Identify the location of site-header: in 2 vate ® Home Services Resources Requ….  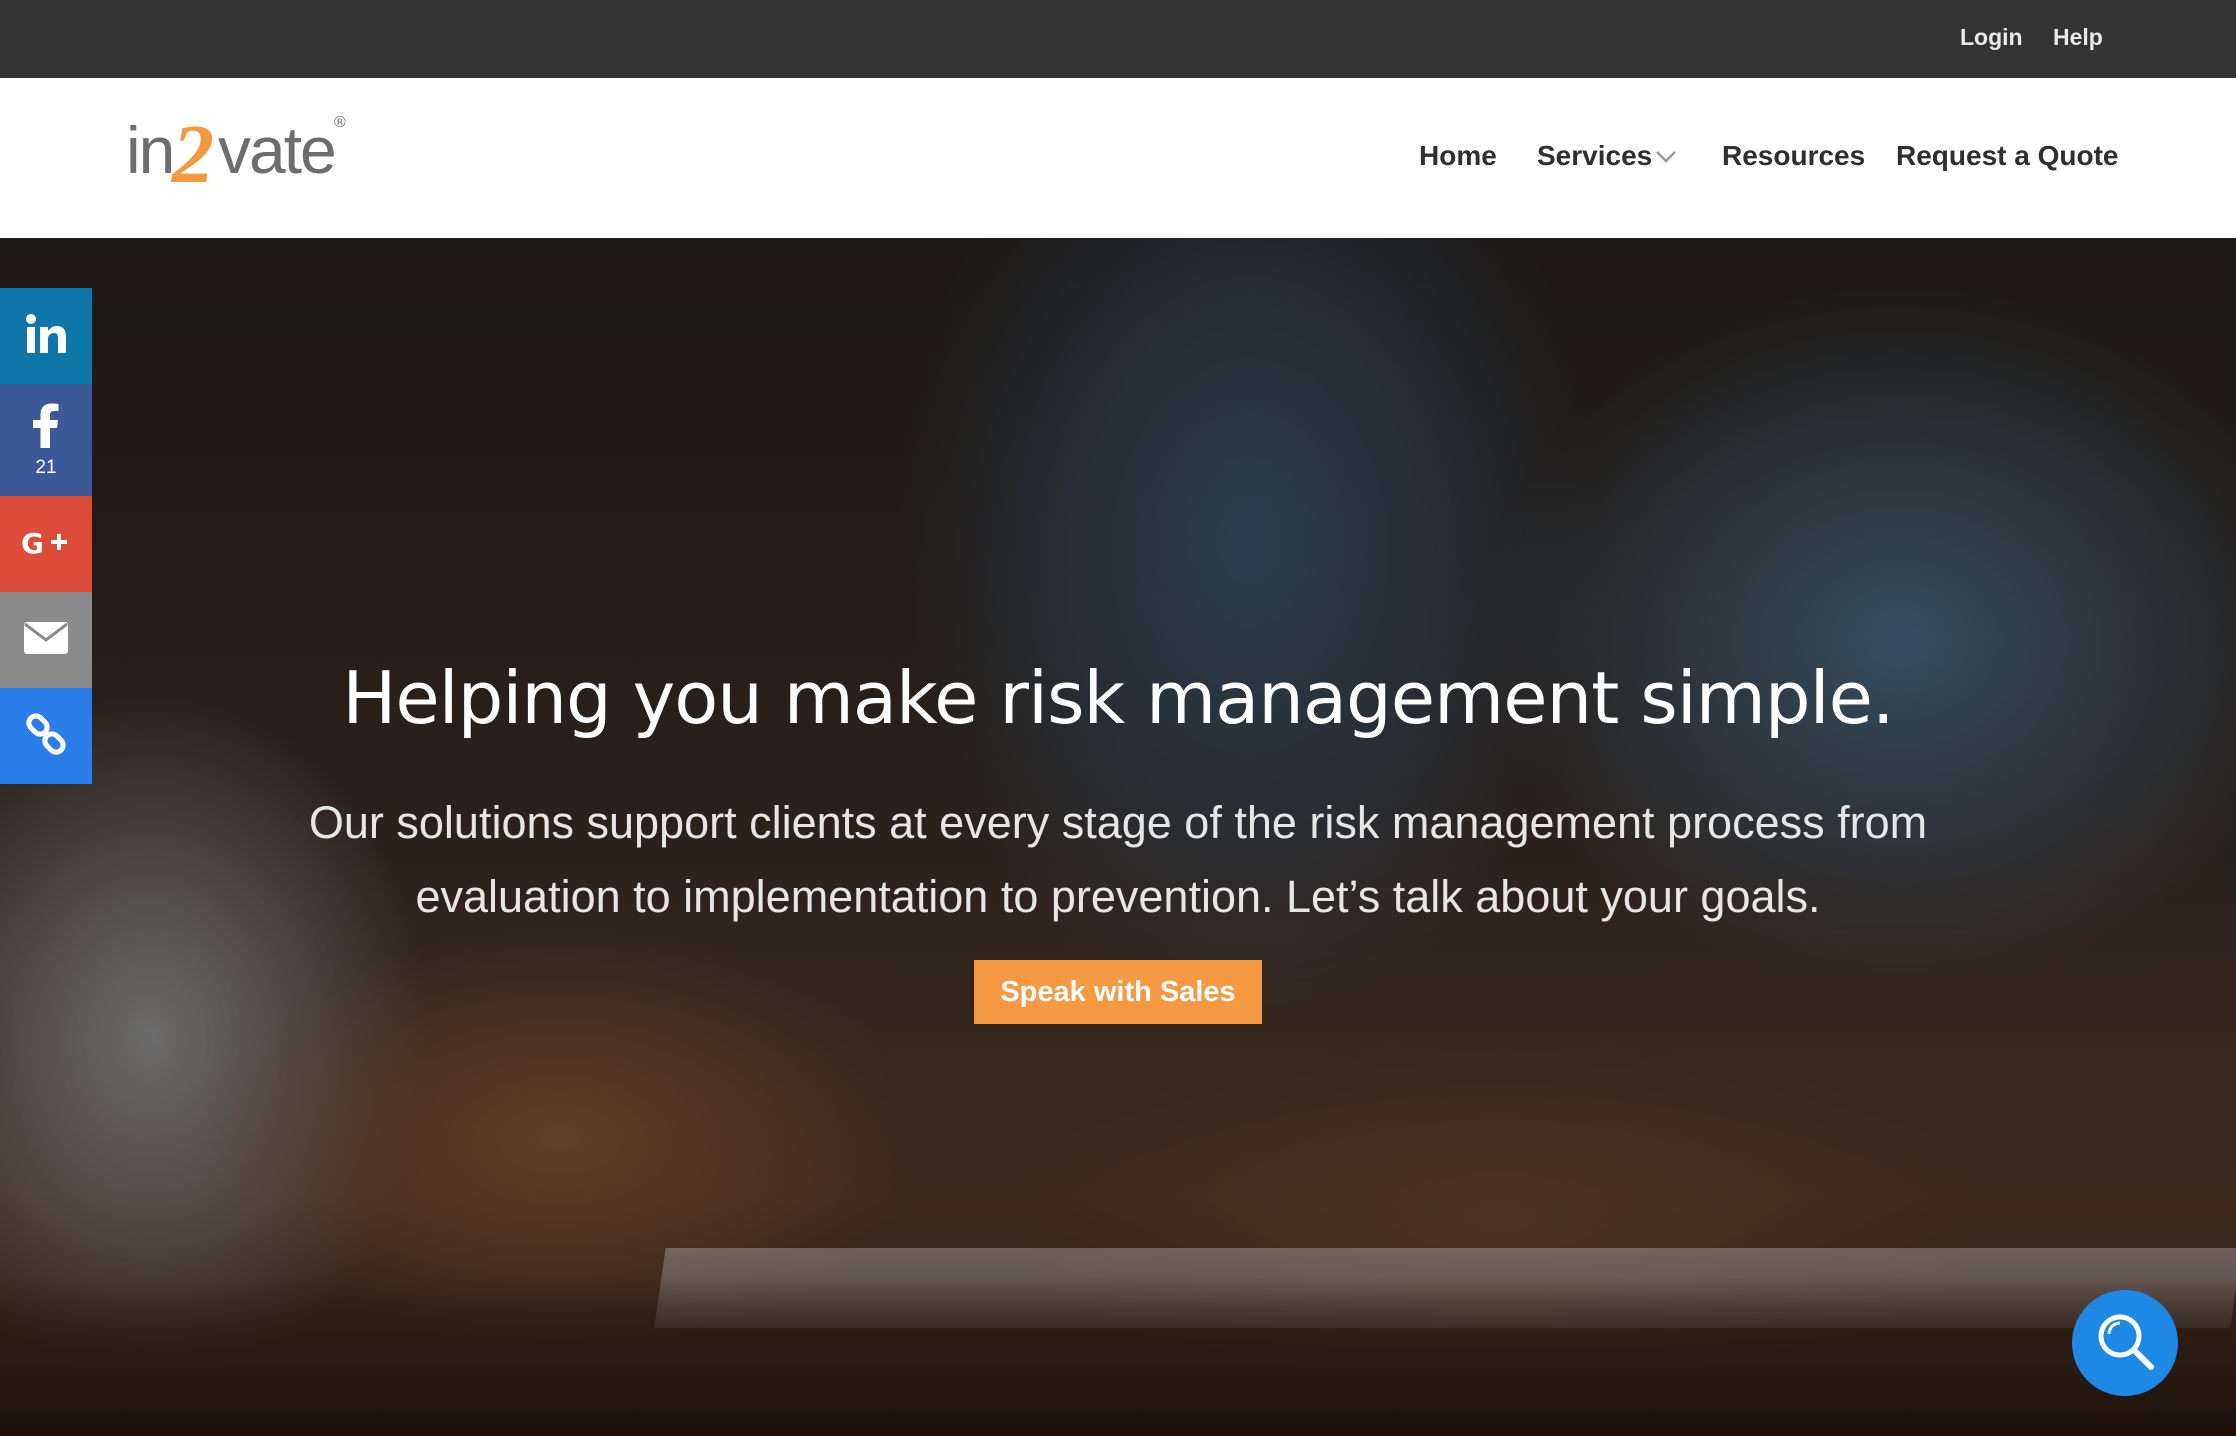
(1118, 158).